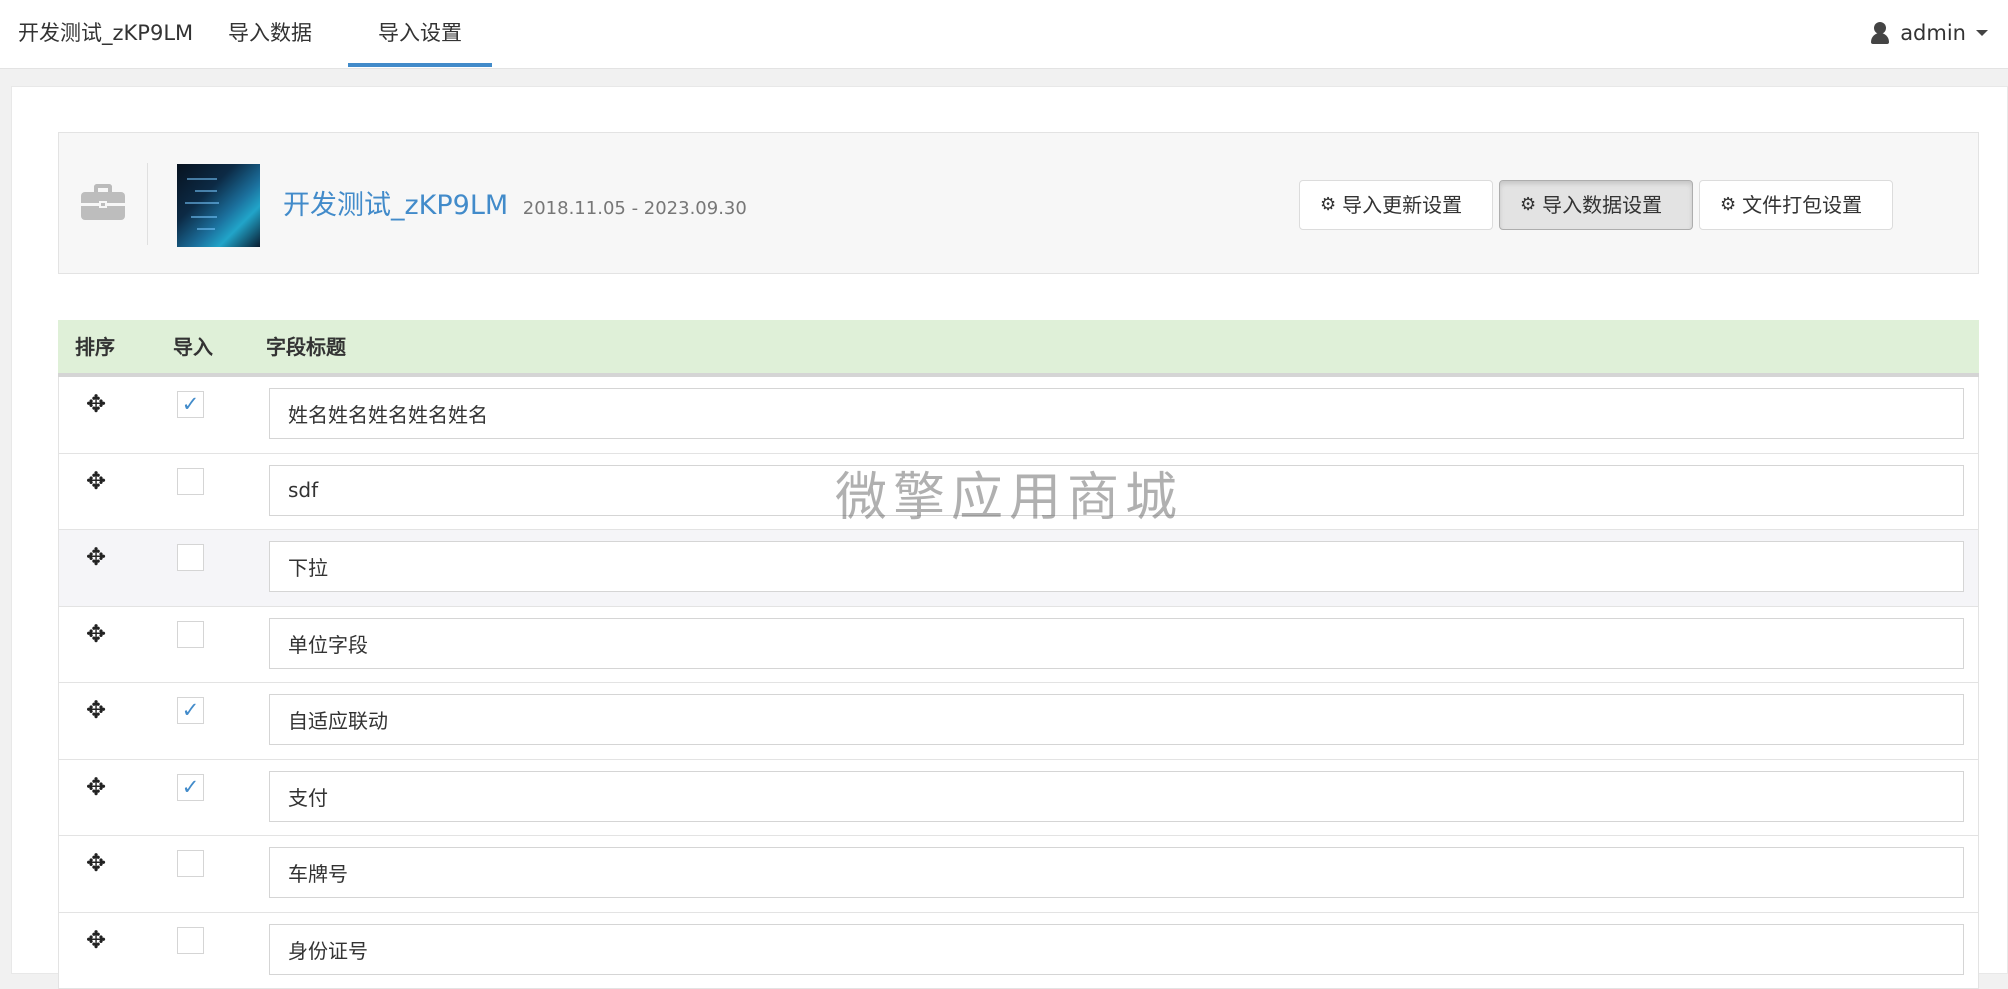 The width and height of the screenshot is (2008, 989). I want to click on import-data-settings-button: ⚙ 导入数据设置, so click(1596, 205).